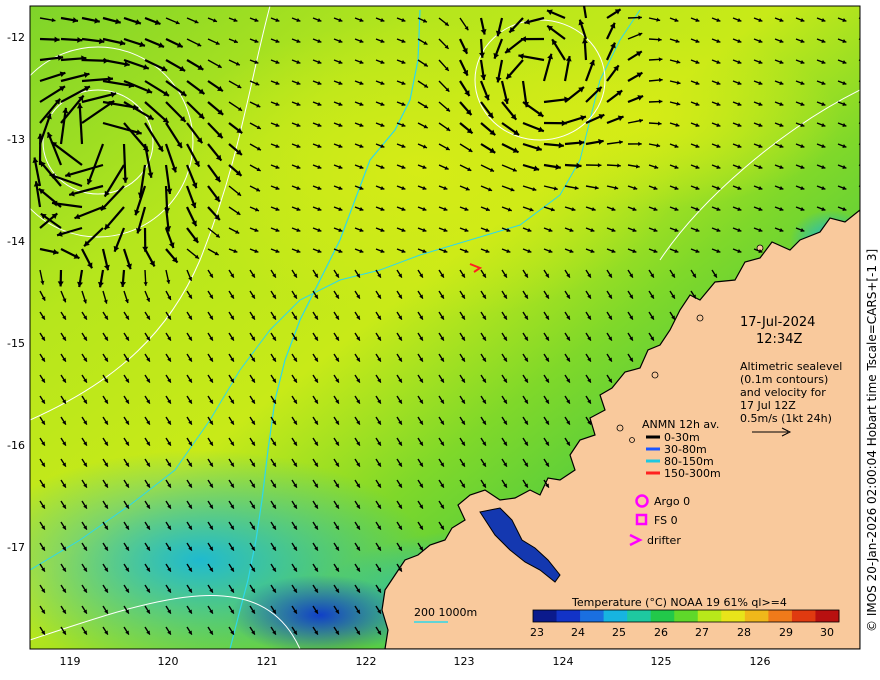 Image resolution: width=880 pixels, height=680 pixels. Describe the element at coordinates (666, 520) in the screenshot. I see `fs-label: FS 0` at that location.